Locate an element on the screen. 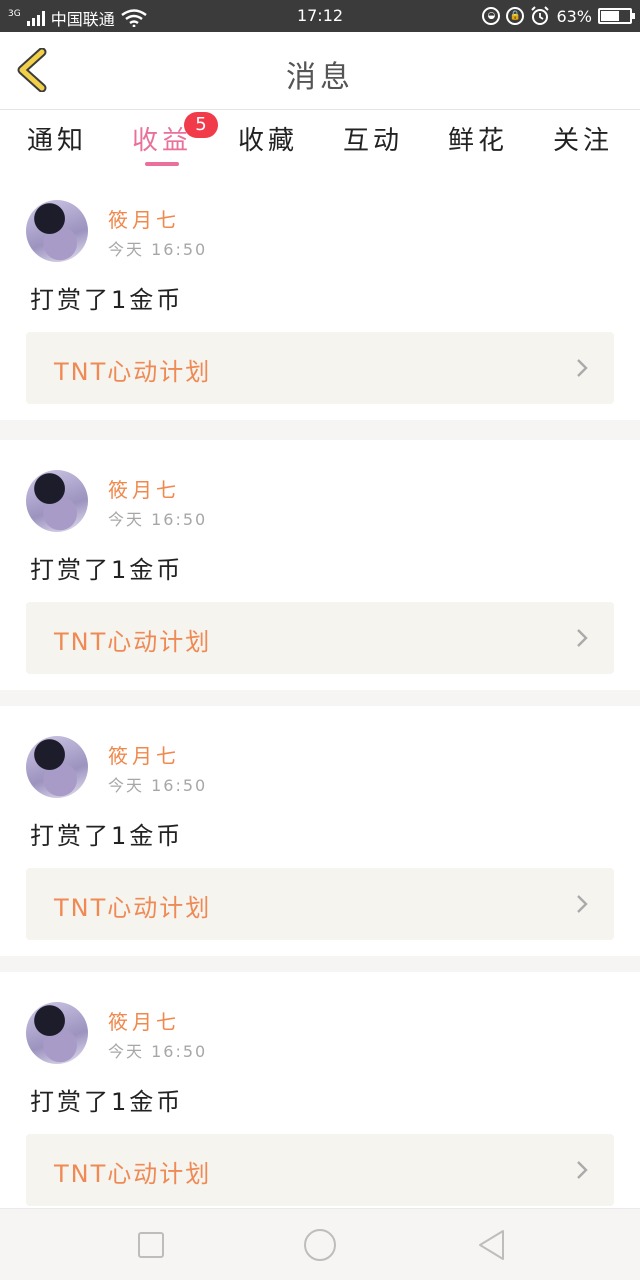 The height and width of the screenshot is (1280, 640). status-right: ◒ 🔒 63% is located at coordinates (558, 16).